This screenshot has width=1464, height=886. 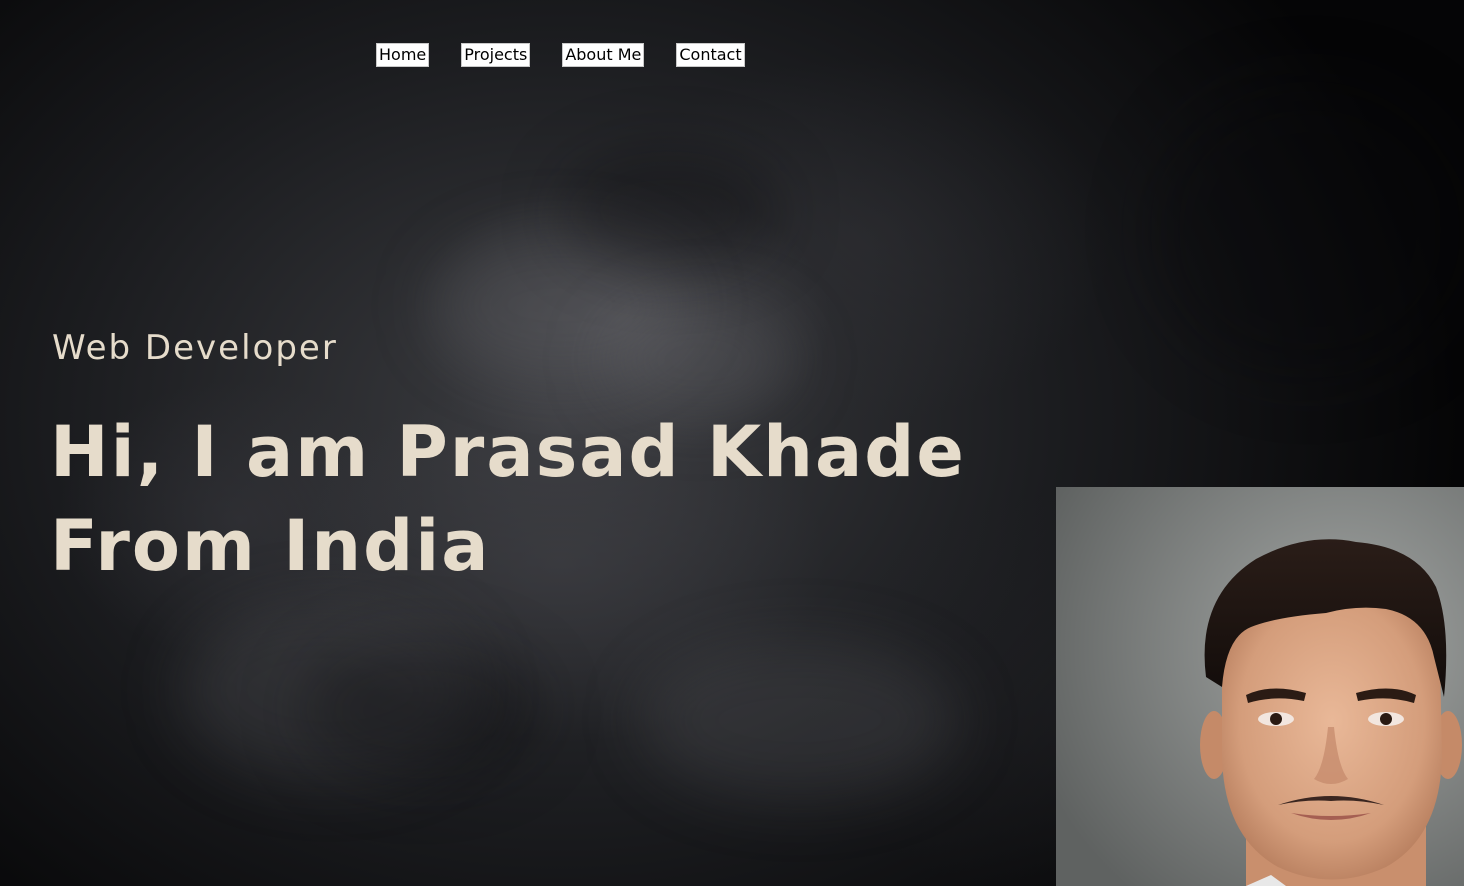 What do you see at coordinates (195, 348) in the screenshot?
I see `role-subtitle: Web Developer` at bounding box center [195, 348].